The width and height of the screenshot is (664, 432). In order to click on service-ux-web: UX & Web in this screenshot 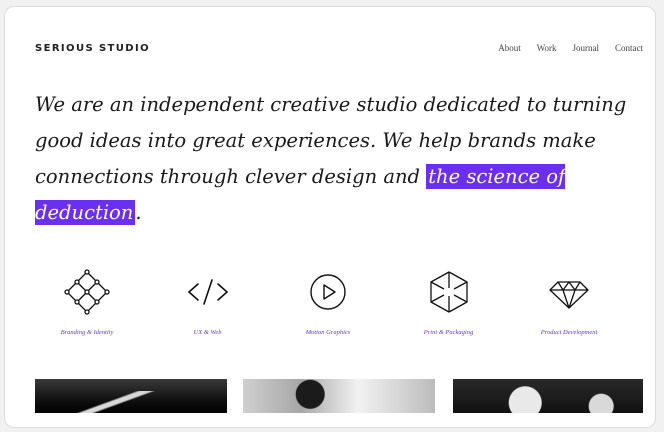, I will do `click(208, 302)`.